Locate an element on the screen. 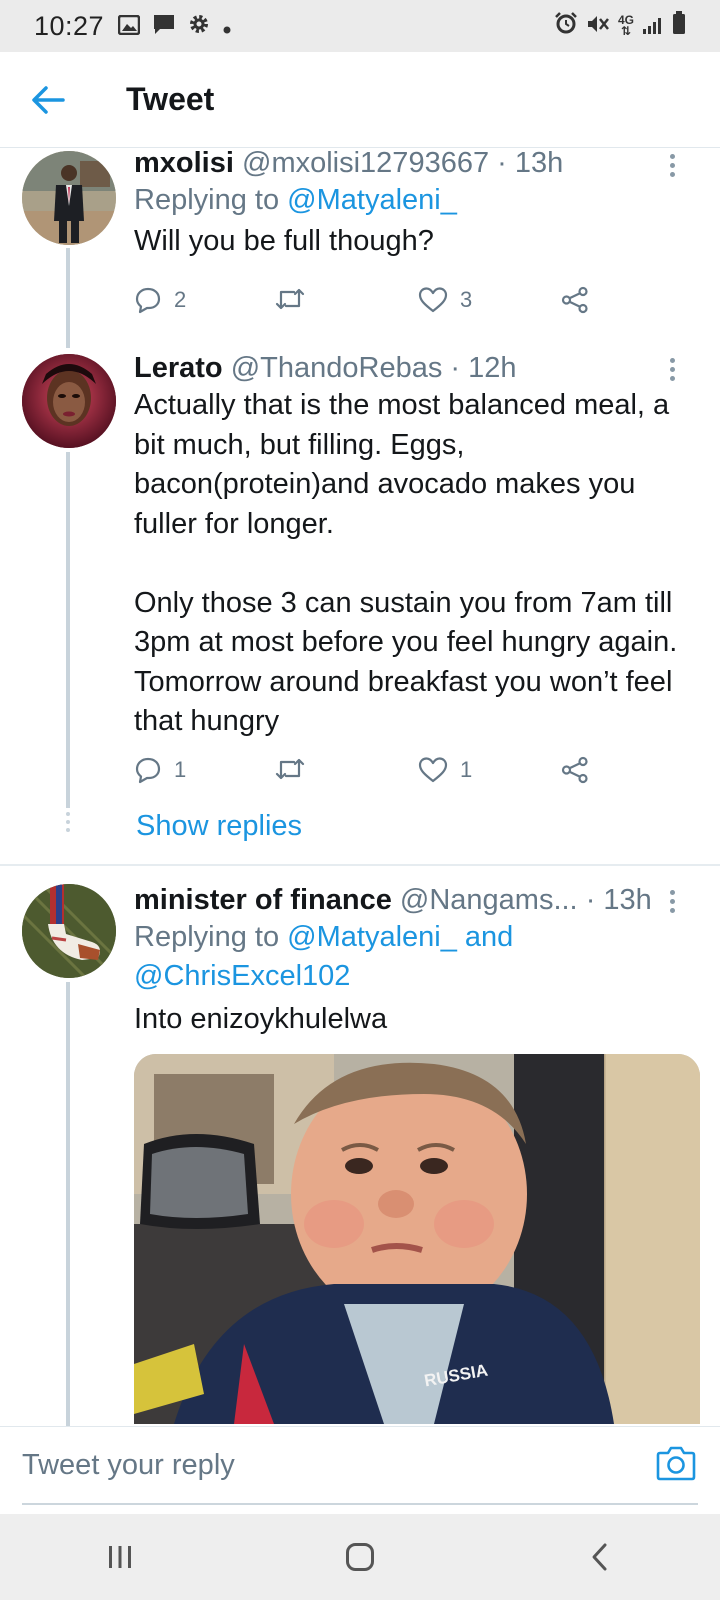 The image size is (720, 1600). home-button is located at coordinates (360, 1557).